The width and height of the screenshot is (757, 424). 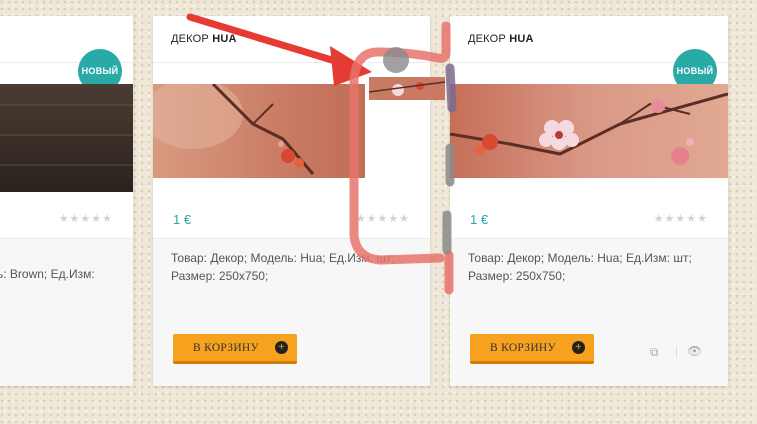 I want to click on compare-icon: ⧉, so click(x=654, y=352).